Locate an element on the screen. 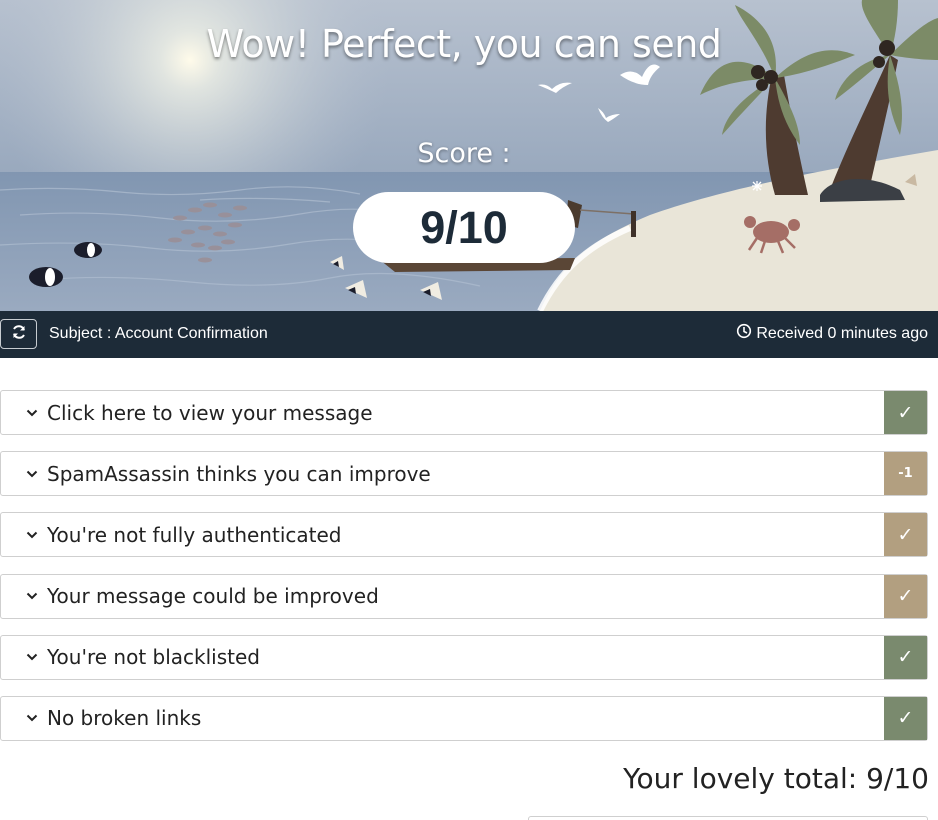 This screenshot has width=938, height=820. check-status-badge: -1 is located at coordinates (905, 474).